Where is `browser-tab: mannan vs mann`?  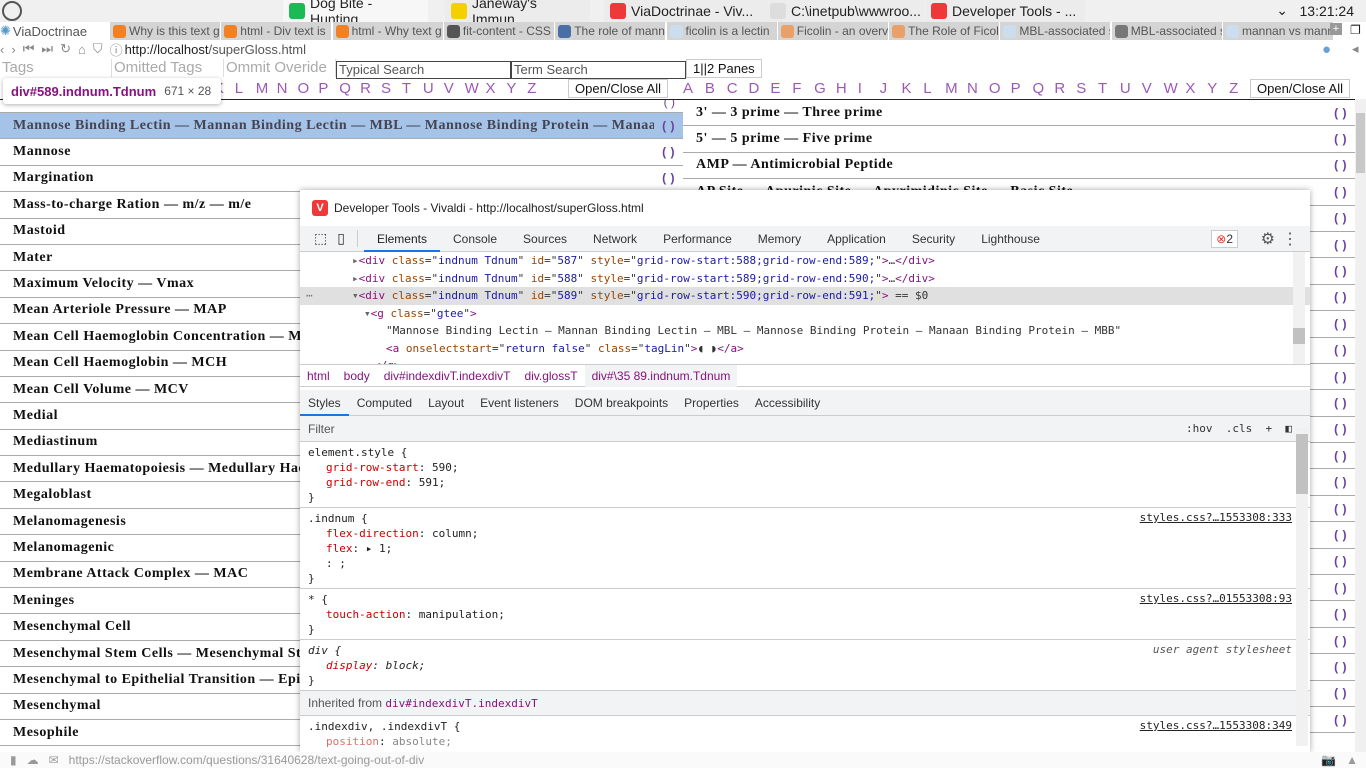 browser-tab: mannan vs mann is located at coordinates (1278, 31).